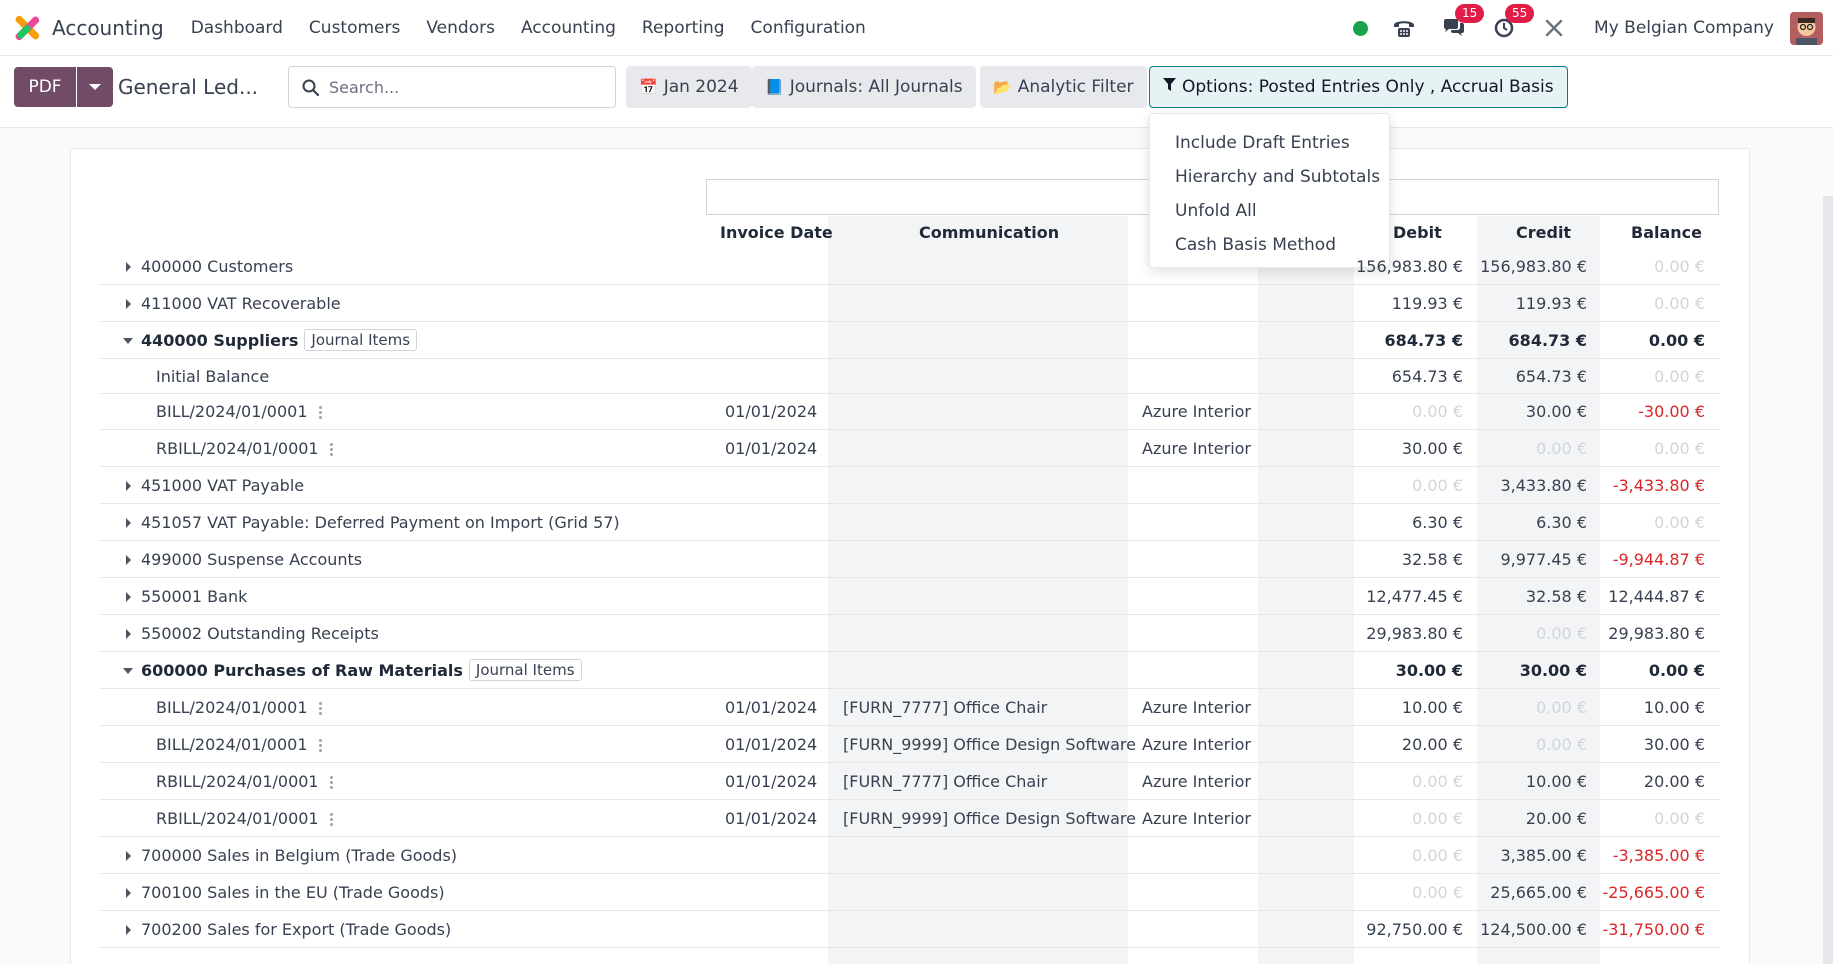  Describe the element at coordinates (1432, 448) in the screenshot. I see `debit-cell: 30.00 €` at that location.